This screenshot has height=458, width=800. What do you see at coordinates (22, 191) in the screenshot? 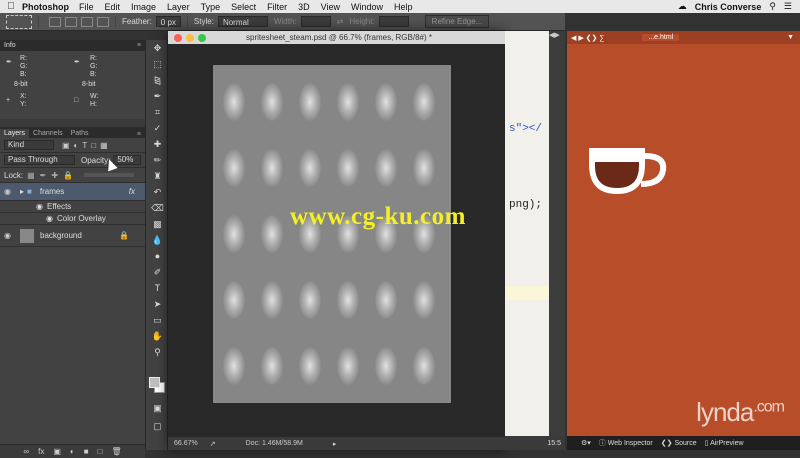
I see `disclosure-triangle-icon: ▸` at bounding box center [22, 191].